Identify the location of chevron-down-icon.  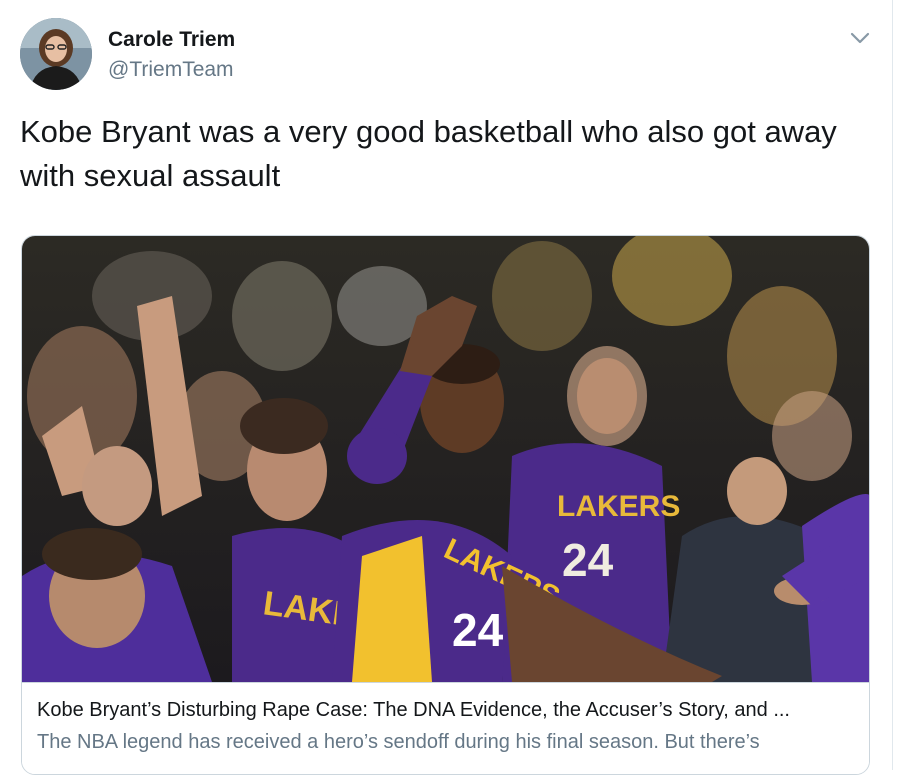
(860, 38).